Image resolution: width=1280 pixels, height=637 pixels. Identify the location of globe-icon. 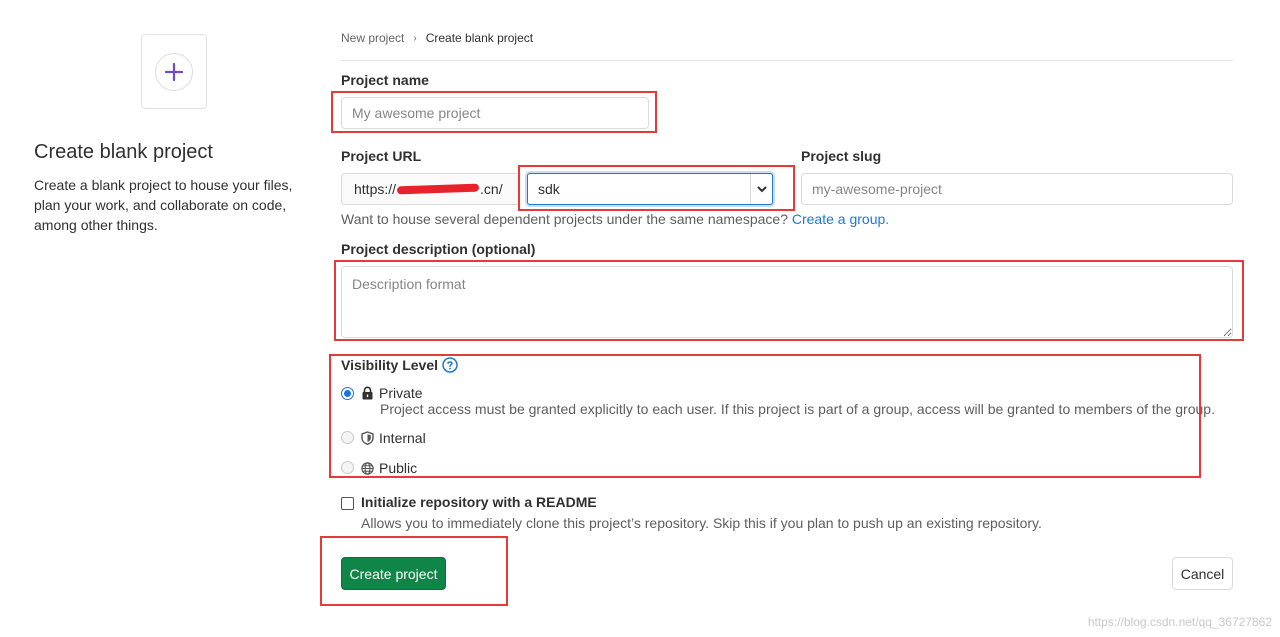
(367, 468).